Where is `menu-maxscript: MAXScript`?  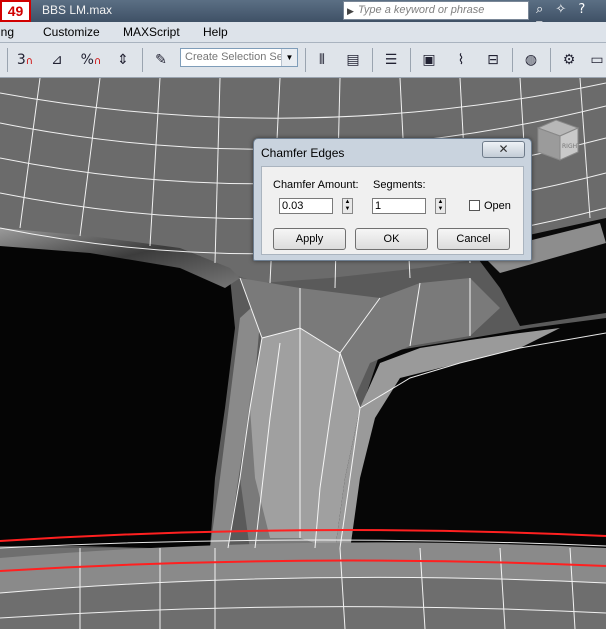 menu-maxscript: MAXScript is located at coordinates (151, 32).